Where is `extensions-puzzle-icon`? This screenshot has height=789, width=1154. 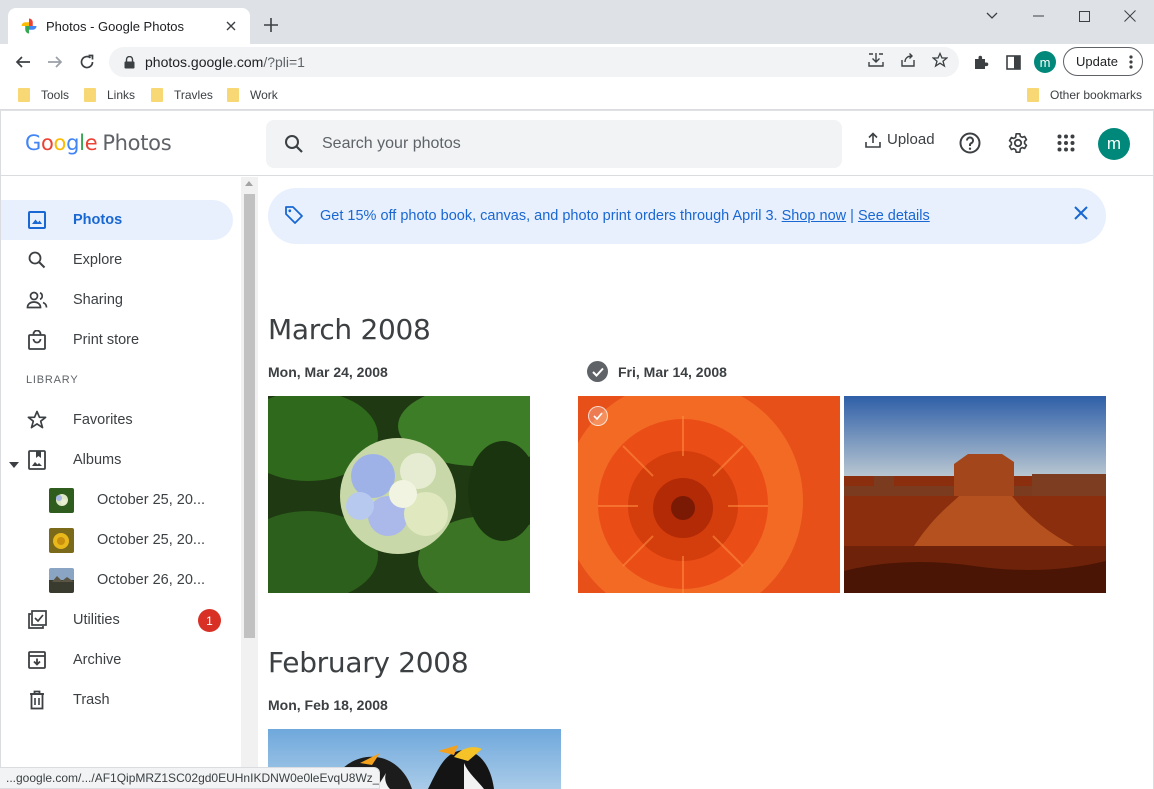 extensions-puzzle-icon is located at coordinates (981, 62).